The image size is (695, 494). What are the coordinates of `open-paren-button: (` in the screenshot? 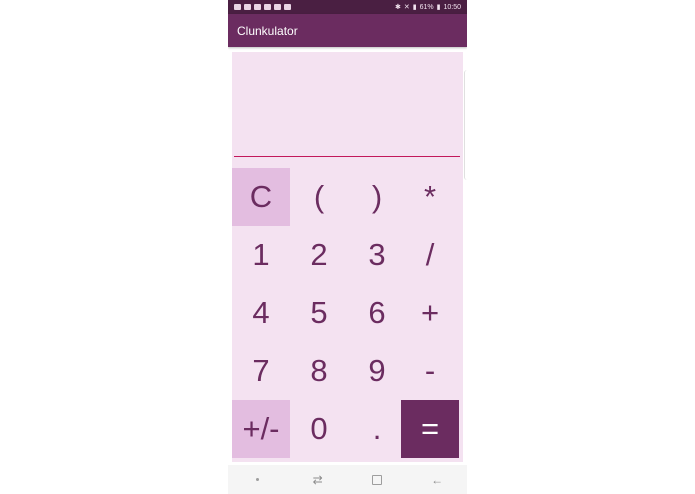 It's located at (319, 197).